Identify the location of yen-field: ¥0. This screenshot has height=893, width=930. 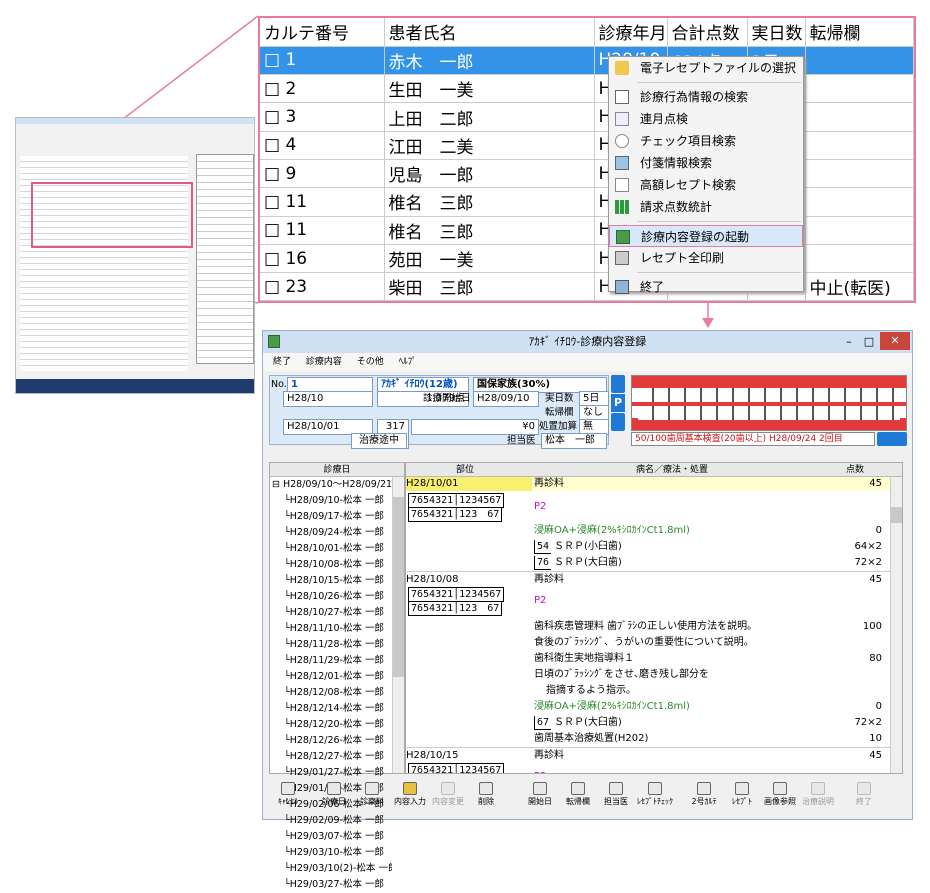
(475, 427).